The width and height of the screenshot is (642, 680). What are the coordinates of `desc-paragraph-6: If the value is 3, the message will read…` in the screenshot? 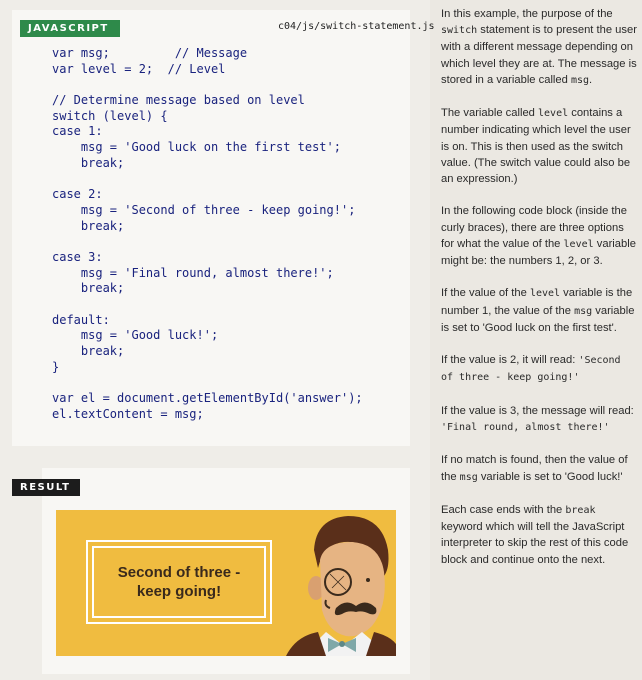 It's located at (539, 419).